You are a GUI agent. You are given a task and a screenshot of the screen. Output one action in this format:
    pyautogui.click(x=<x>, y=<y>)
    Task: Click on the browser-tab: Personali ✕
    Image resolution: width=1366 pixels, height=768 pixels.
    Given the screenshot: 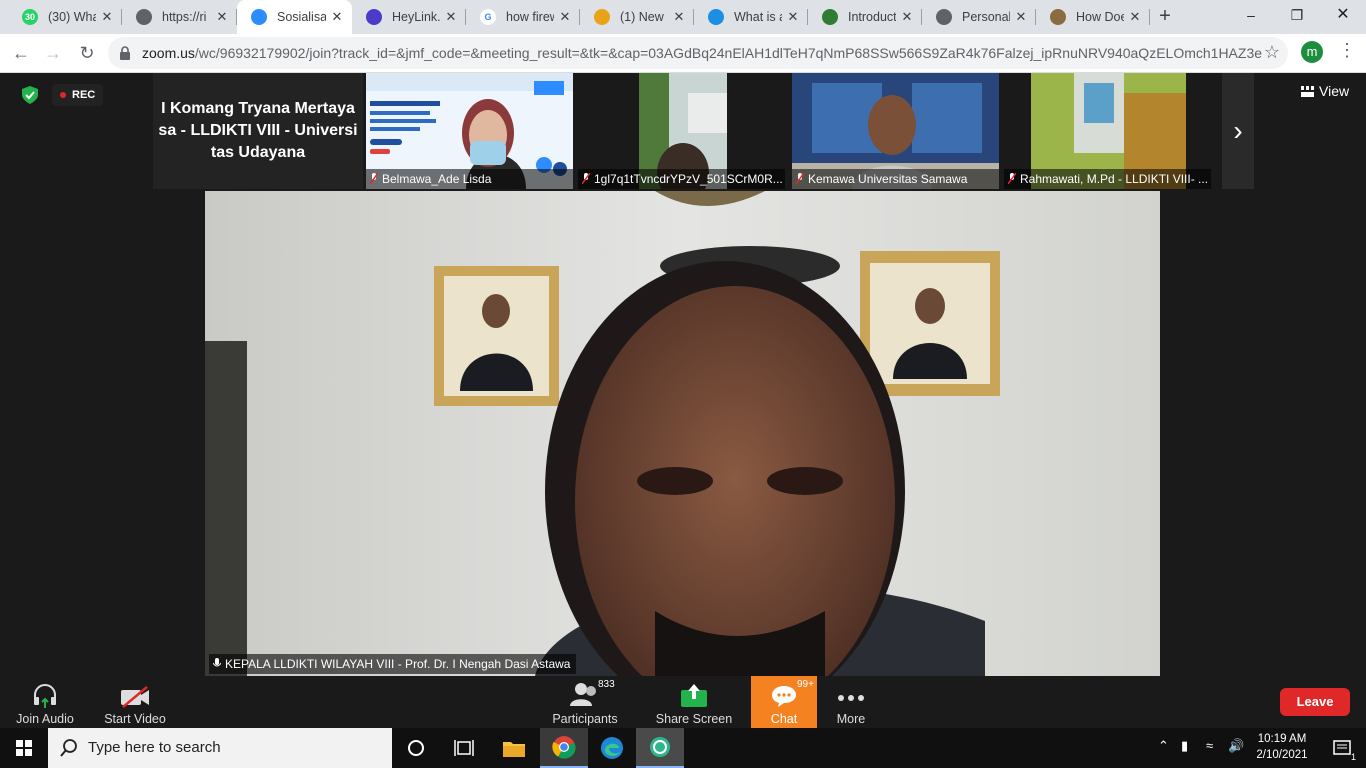 What is the action you would take?
    pyautogui.click(x=979, y=17)
    